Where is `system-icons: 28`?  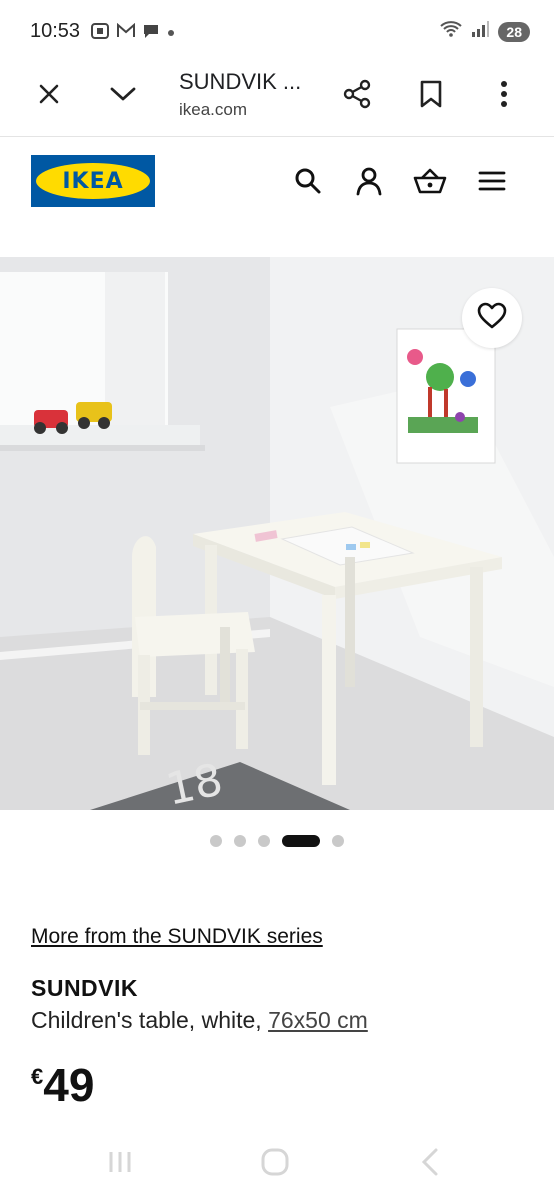 system-icons: 28 is located at coordinates (485, 31).